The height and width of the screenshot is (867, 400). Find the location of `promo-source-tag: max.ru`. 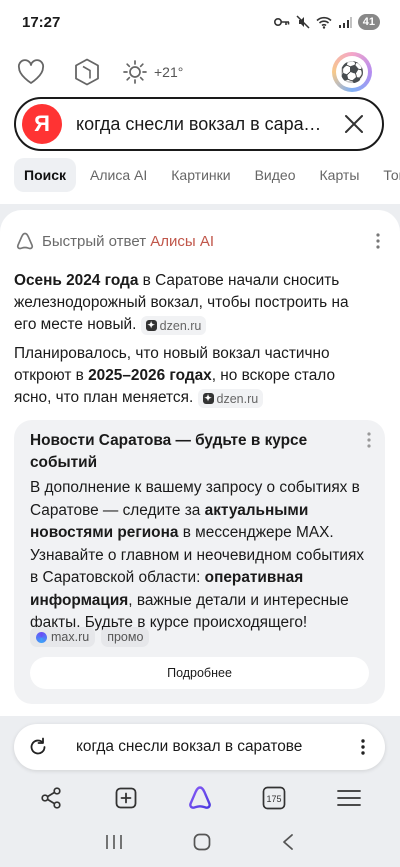

promo-source-tag: max.ru is located at coordinates (63, 637).